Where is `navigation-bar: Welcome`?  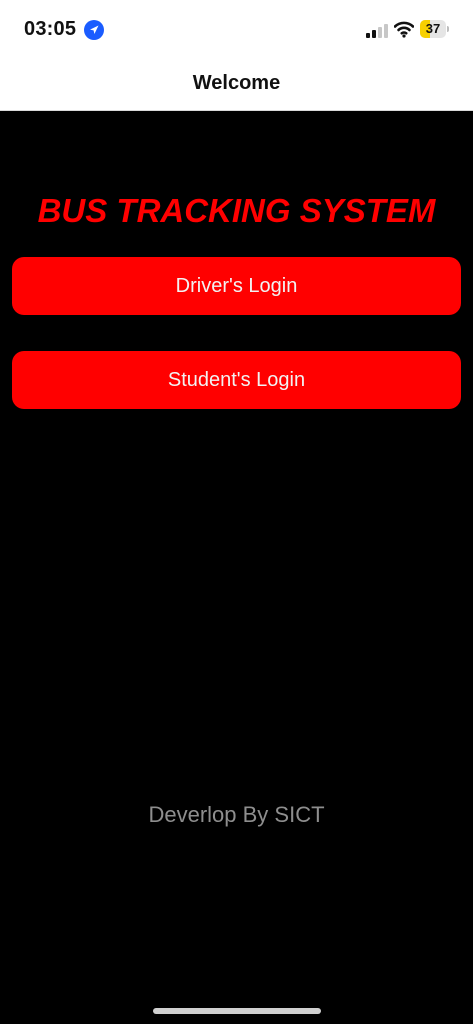
navigation-bar: Welcome is located at coordinates (236, 84).